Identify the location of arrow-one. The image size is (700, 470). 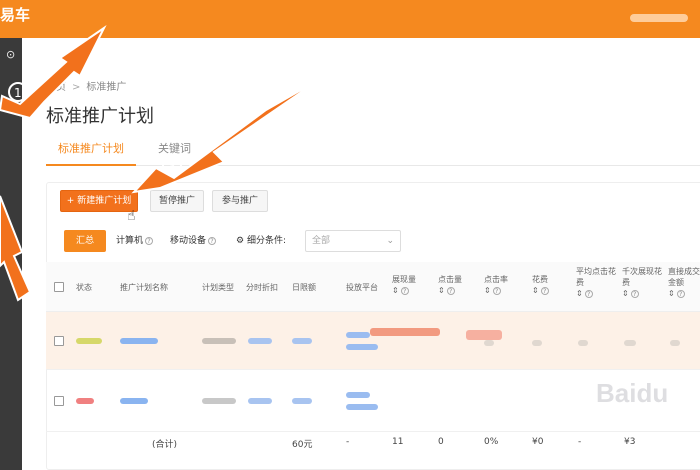
(53, 72).